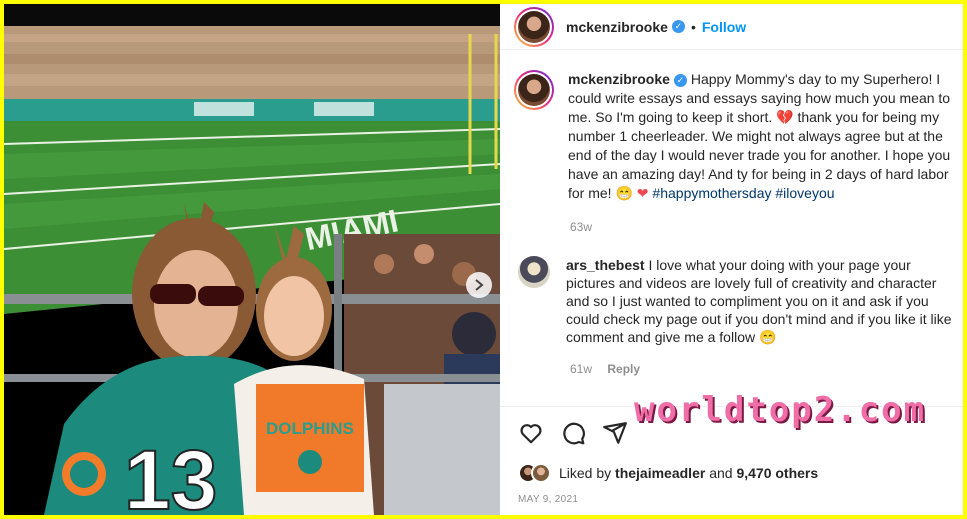 The height and width of the screenshot is (519, 967). What do you see at coordinates (581, 369) in the screenshot?
I see `comment-timestamp: 61w` at bounding box center [581, 369].